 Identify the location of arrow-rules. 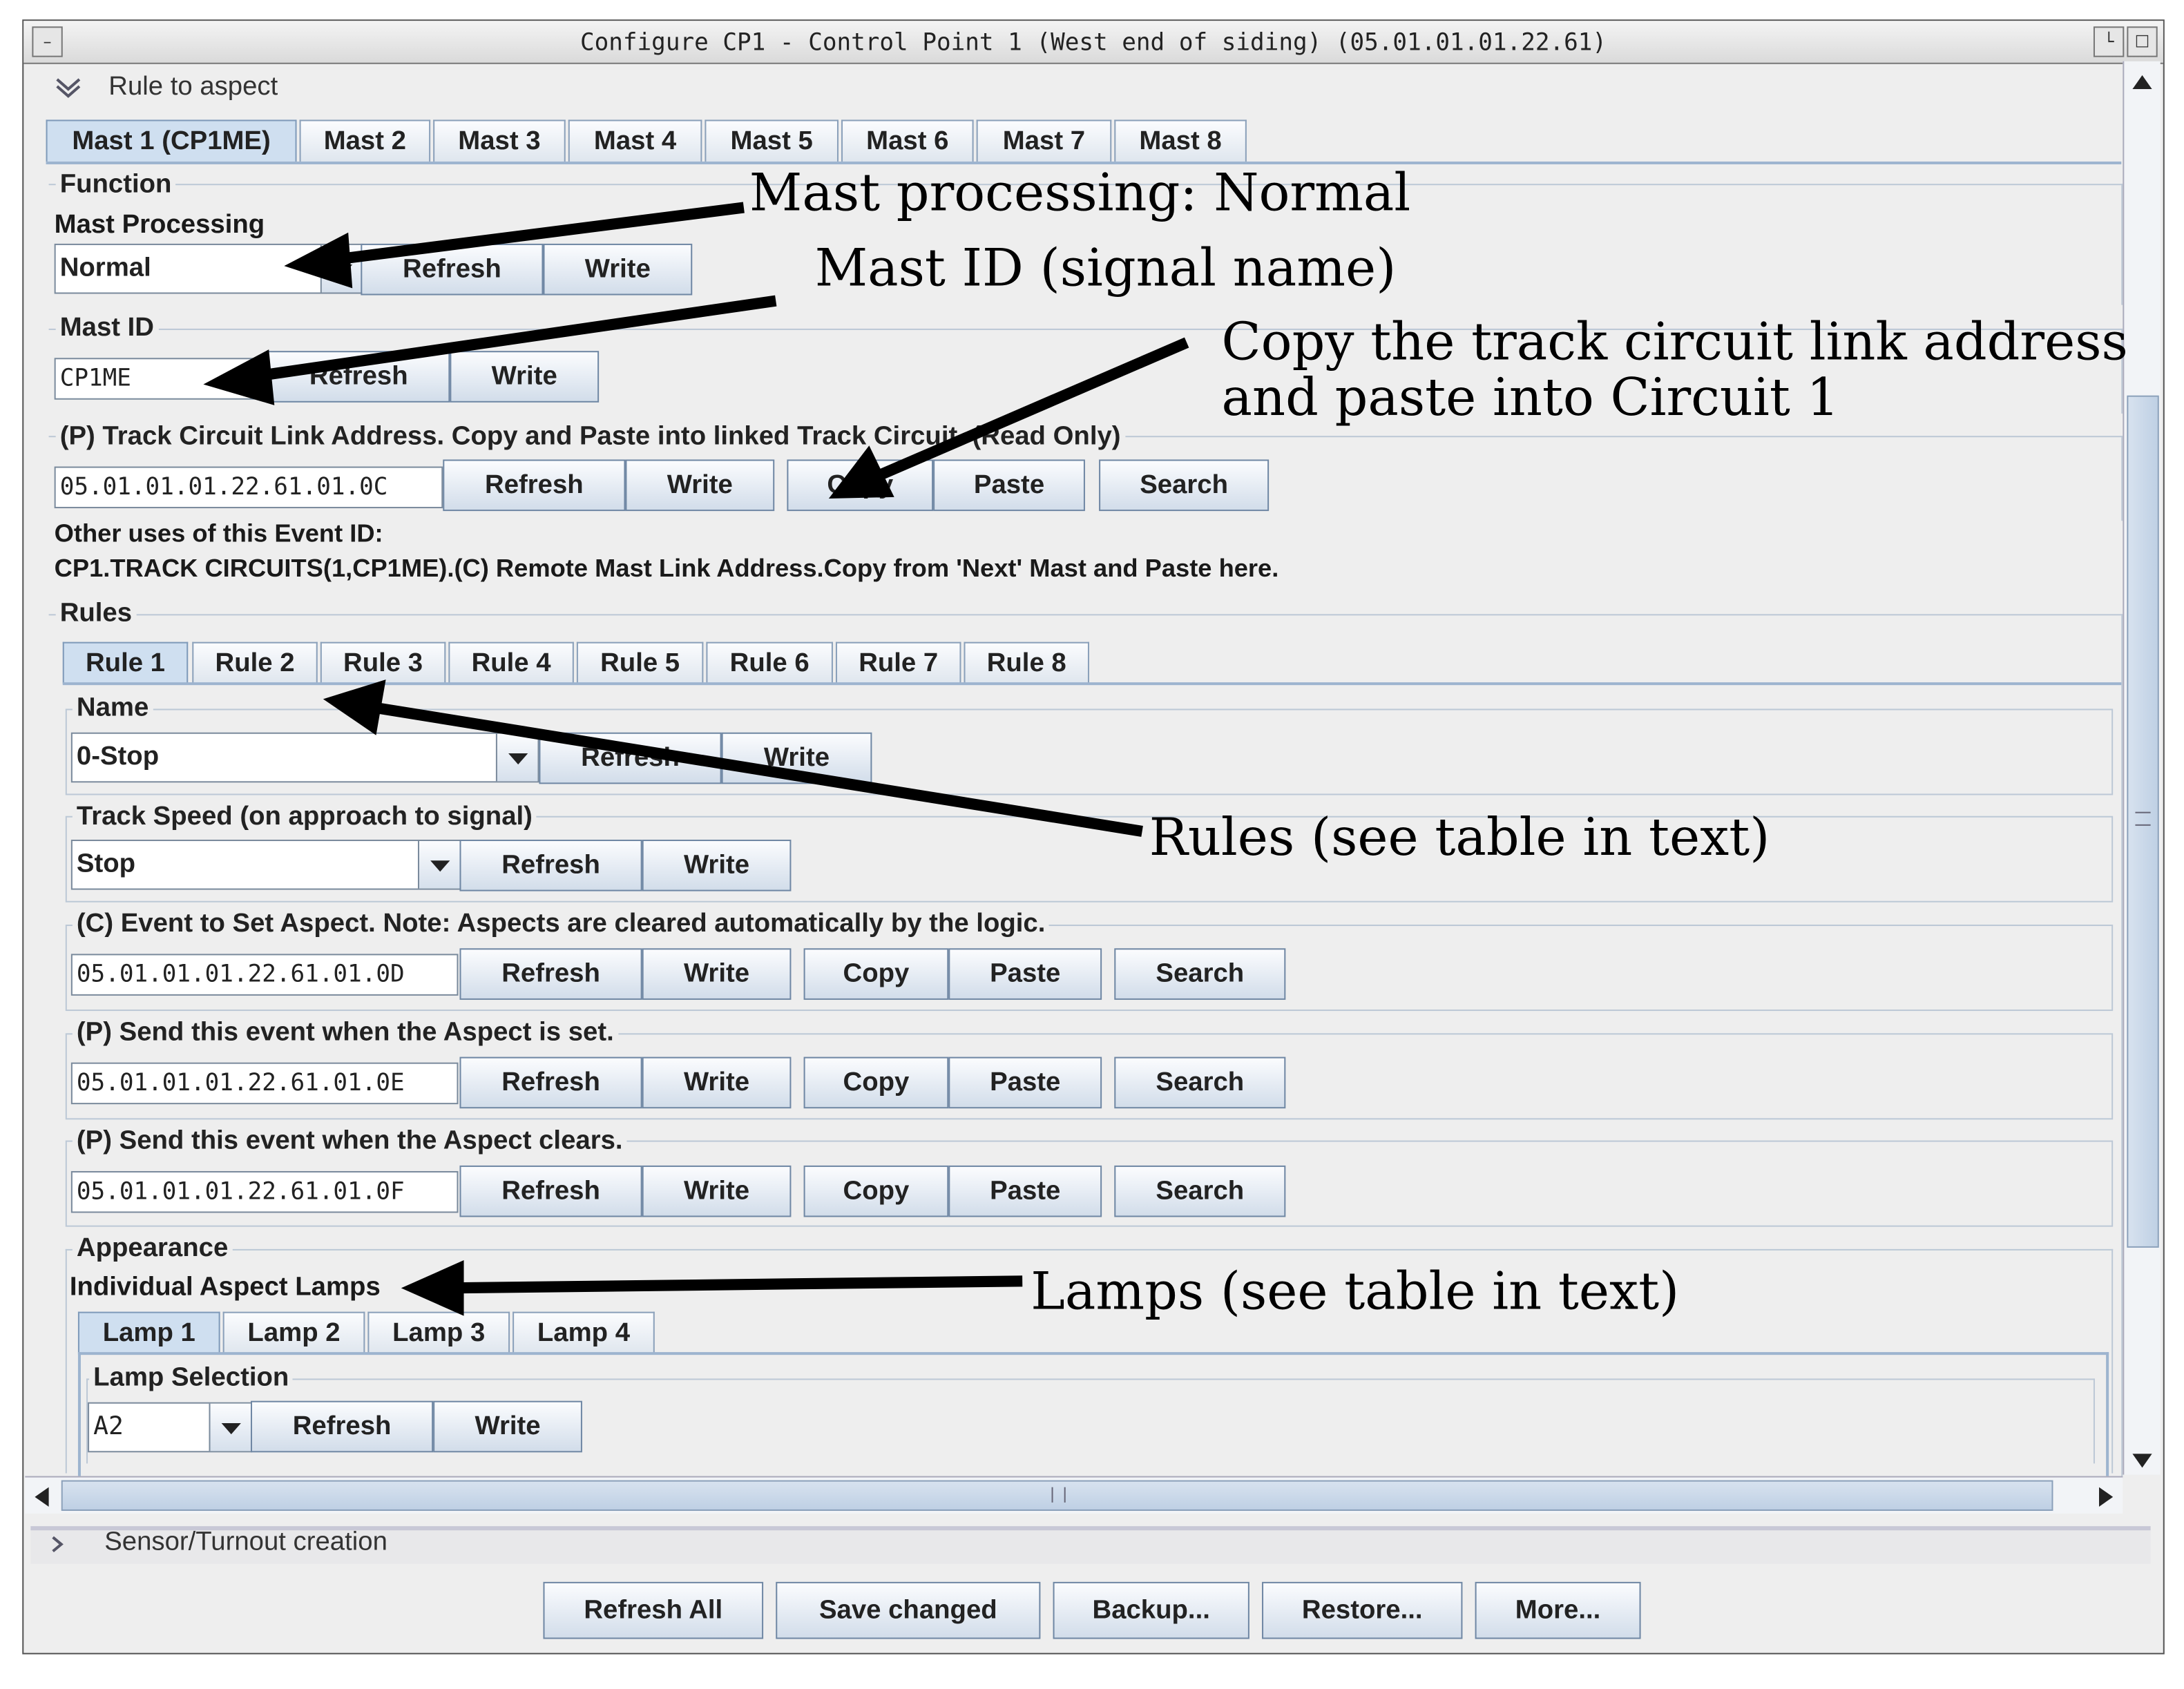
(757, 769).